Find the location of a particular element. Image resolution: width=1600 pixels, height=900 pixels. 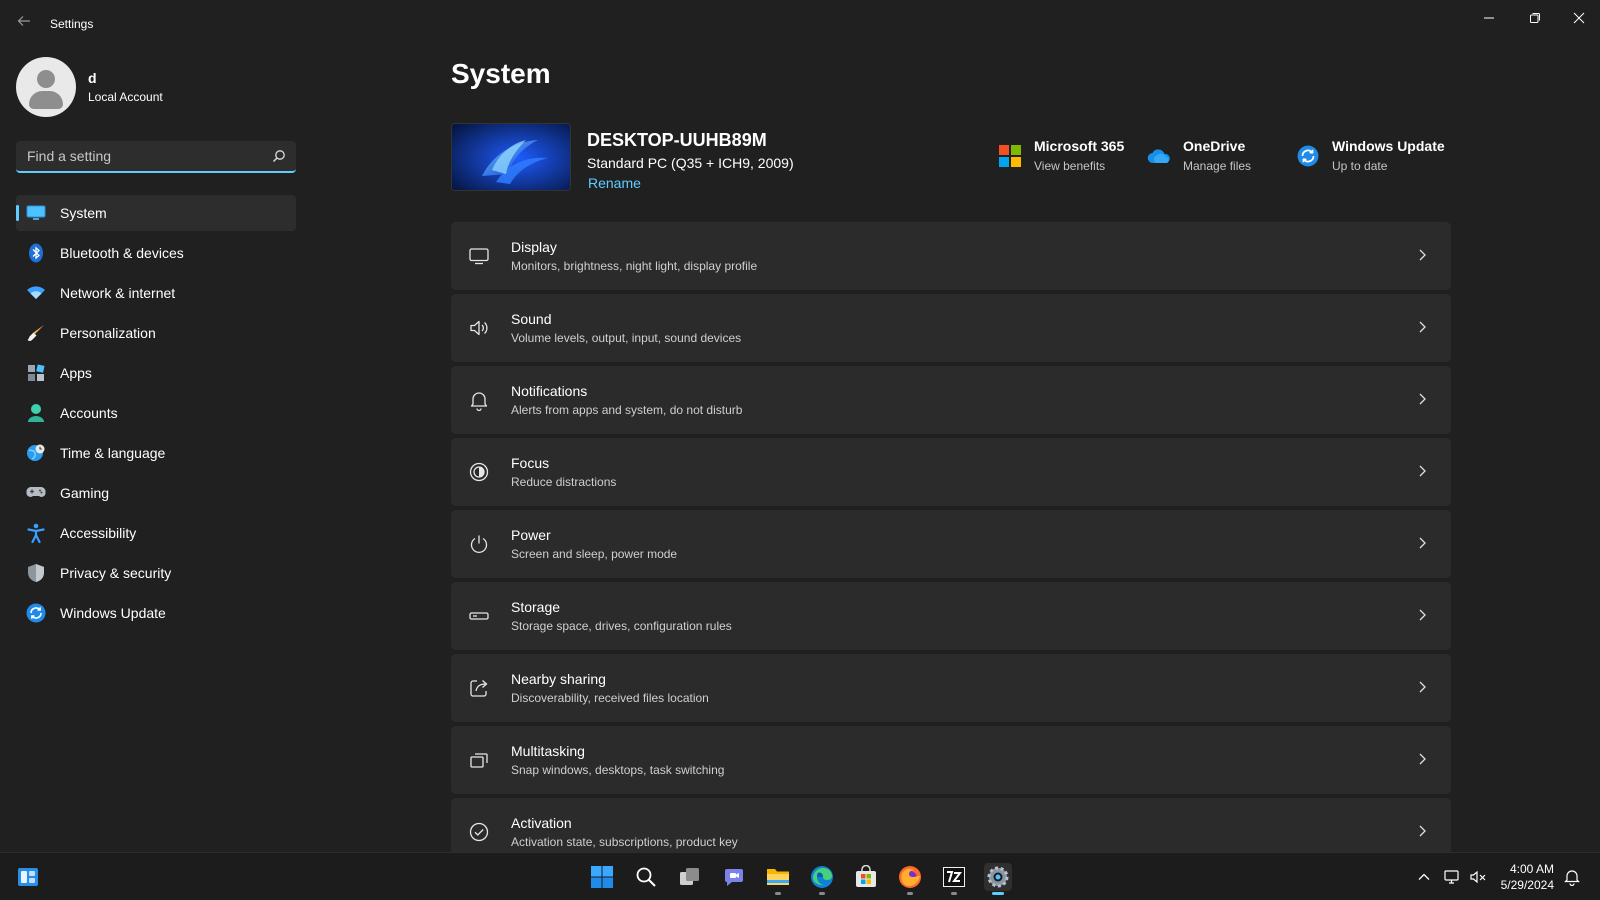

card-title: Multitasking is located at coordinates (548, 751).